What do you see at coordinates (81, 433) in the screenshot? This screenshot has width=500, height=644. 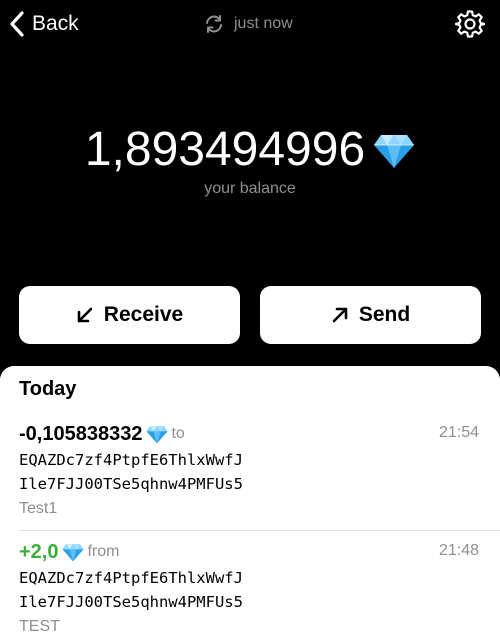 I see `transaction-amount: -0,105838332` at bounding box center [81, 433].